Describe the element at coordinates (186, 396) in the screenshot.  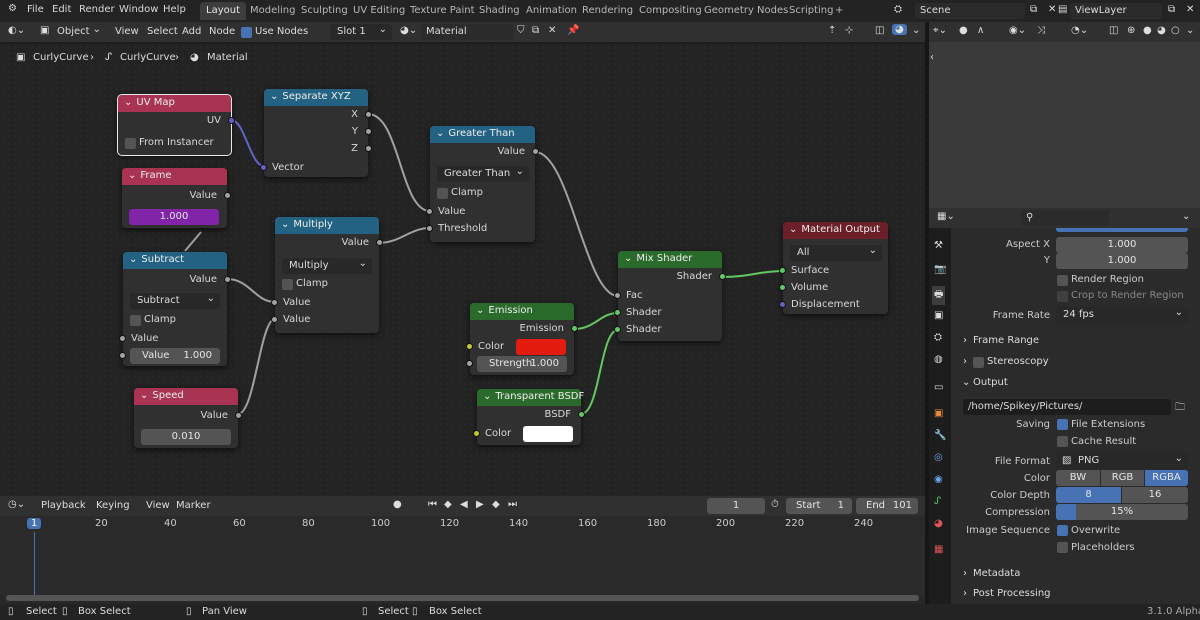
I see `node-speed-header: ⌄ Speed` at that location.